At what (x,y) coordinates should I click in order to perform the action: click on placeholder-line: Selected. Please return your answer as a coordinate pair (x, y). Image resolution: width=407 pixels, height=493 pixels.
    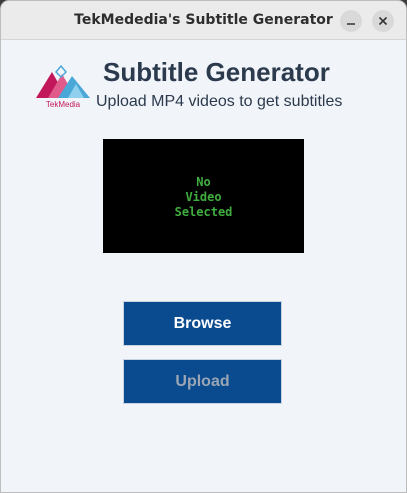
    Looking at the image, I should click on (203, 212).